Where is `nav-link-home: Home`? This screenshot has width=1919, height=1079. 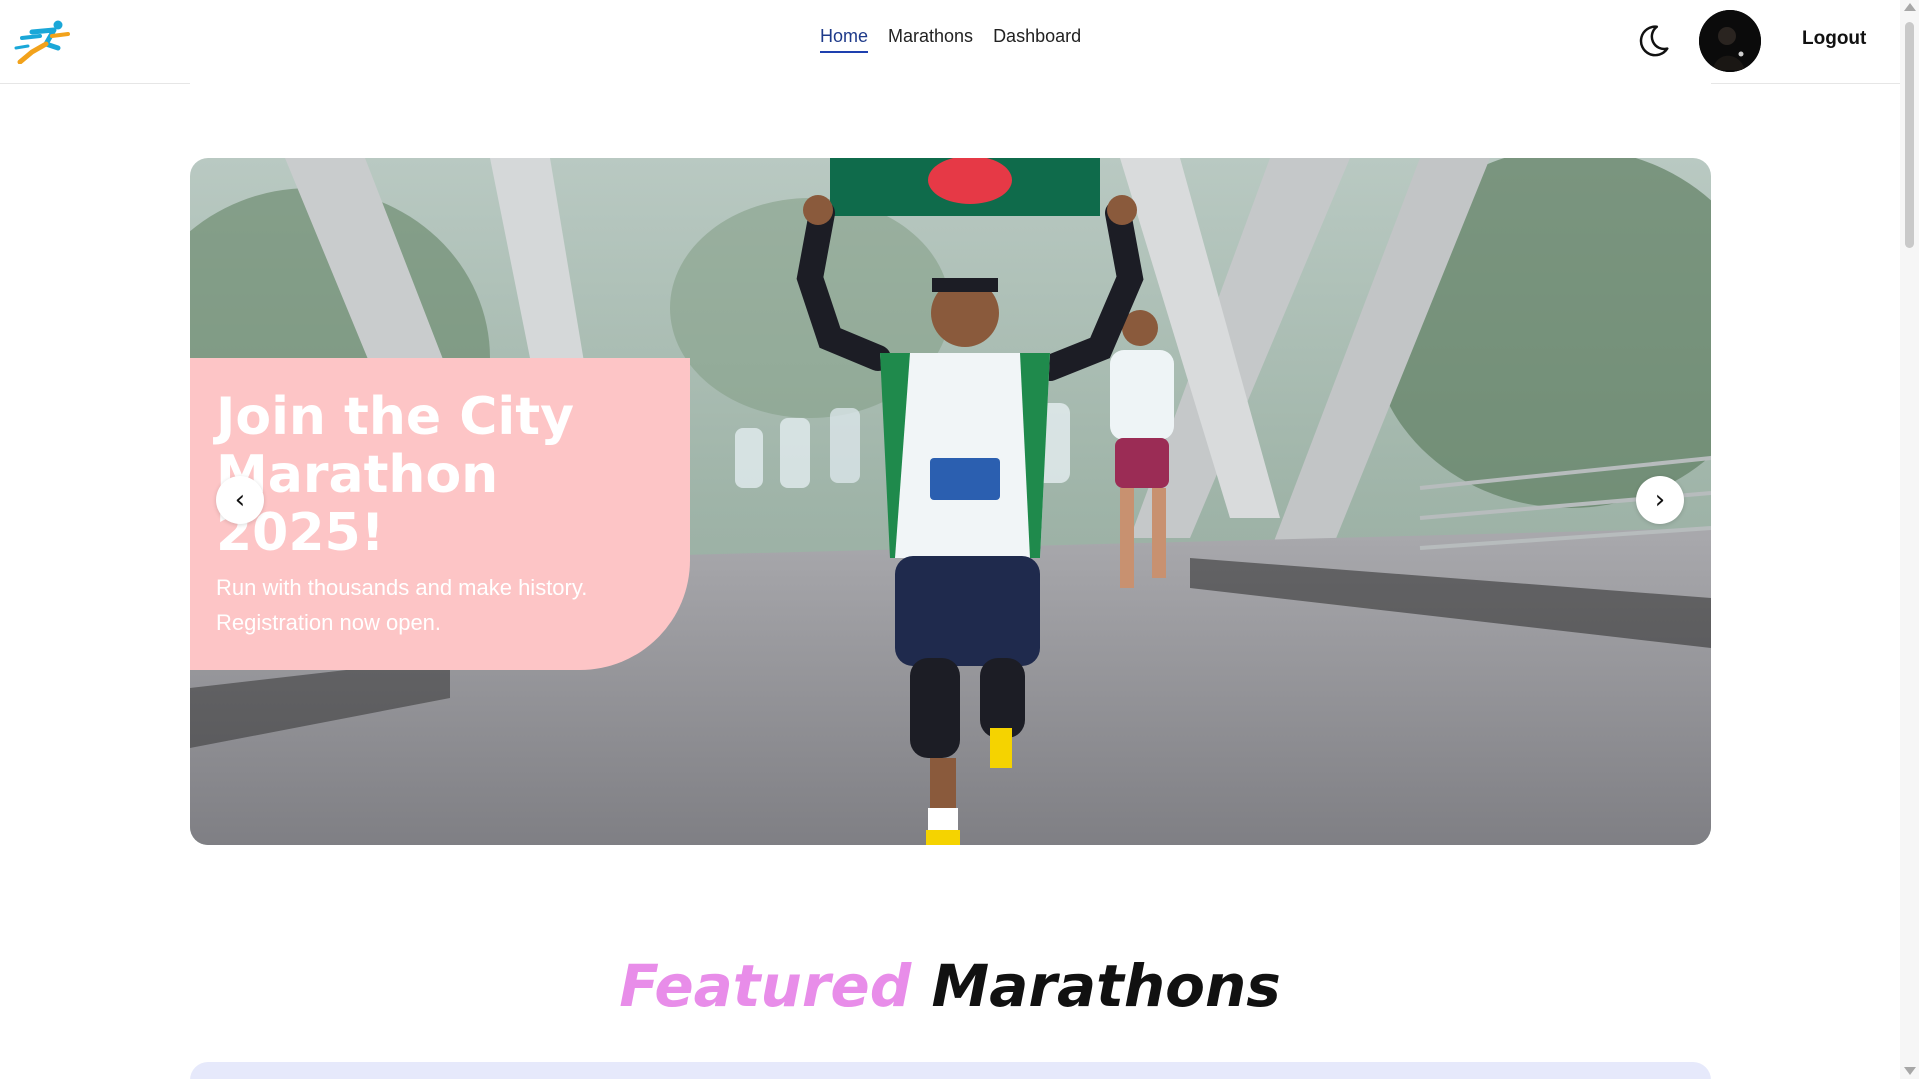 nav-link-home: Home is located at coordinates (844, 39).